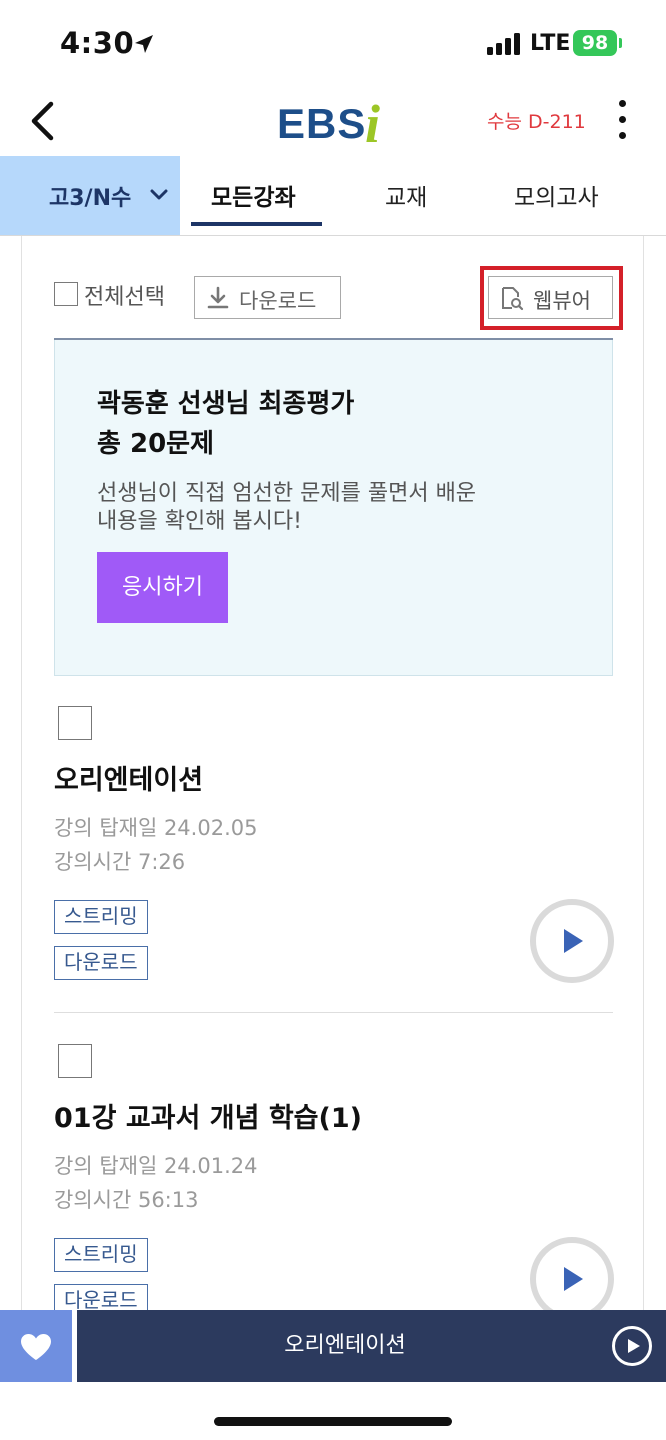 This screenshot has height=1440, width=666. I want to click on lecture-upload-date: 강의 탑재일 24.02.05, so click(156, 828).